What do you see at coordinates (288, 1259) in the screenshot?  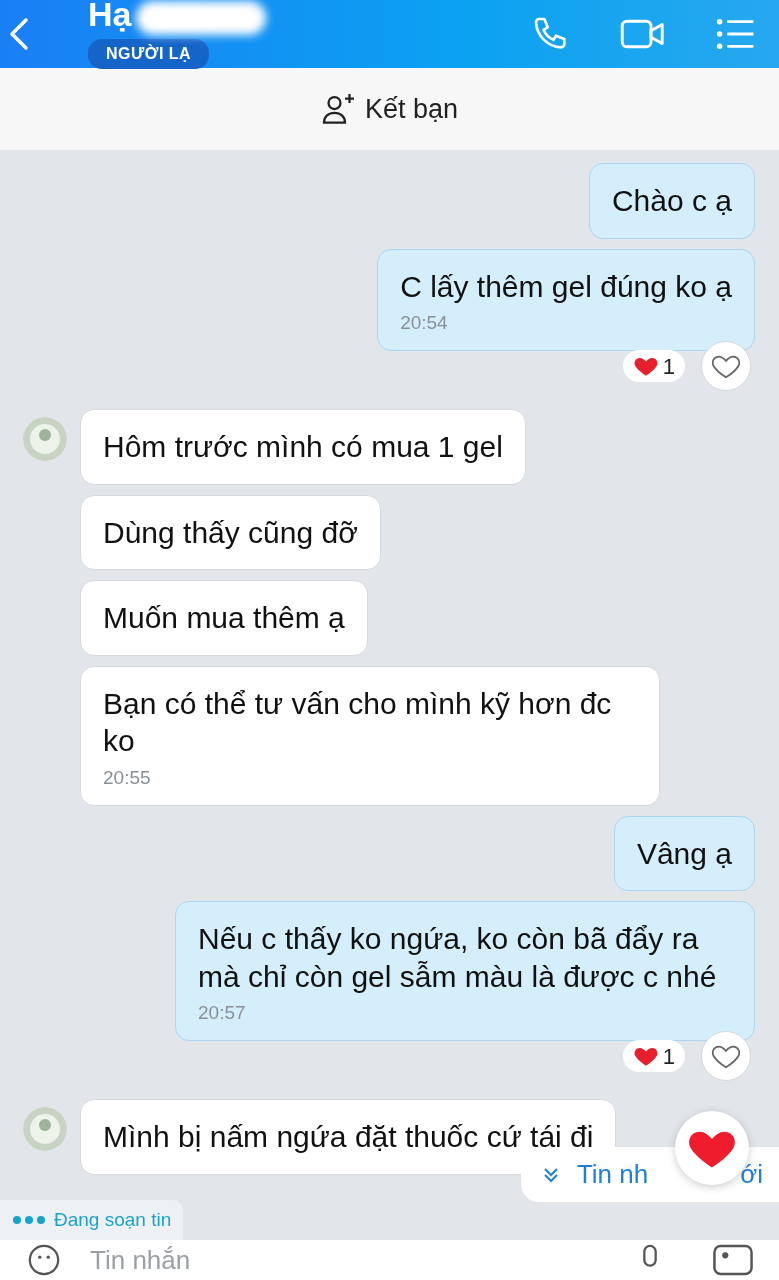 I see `message-input: Tin nhắn` at bounding box center [288, 1259].